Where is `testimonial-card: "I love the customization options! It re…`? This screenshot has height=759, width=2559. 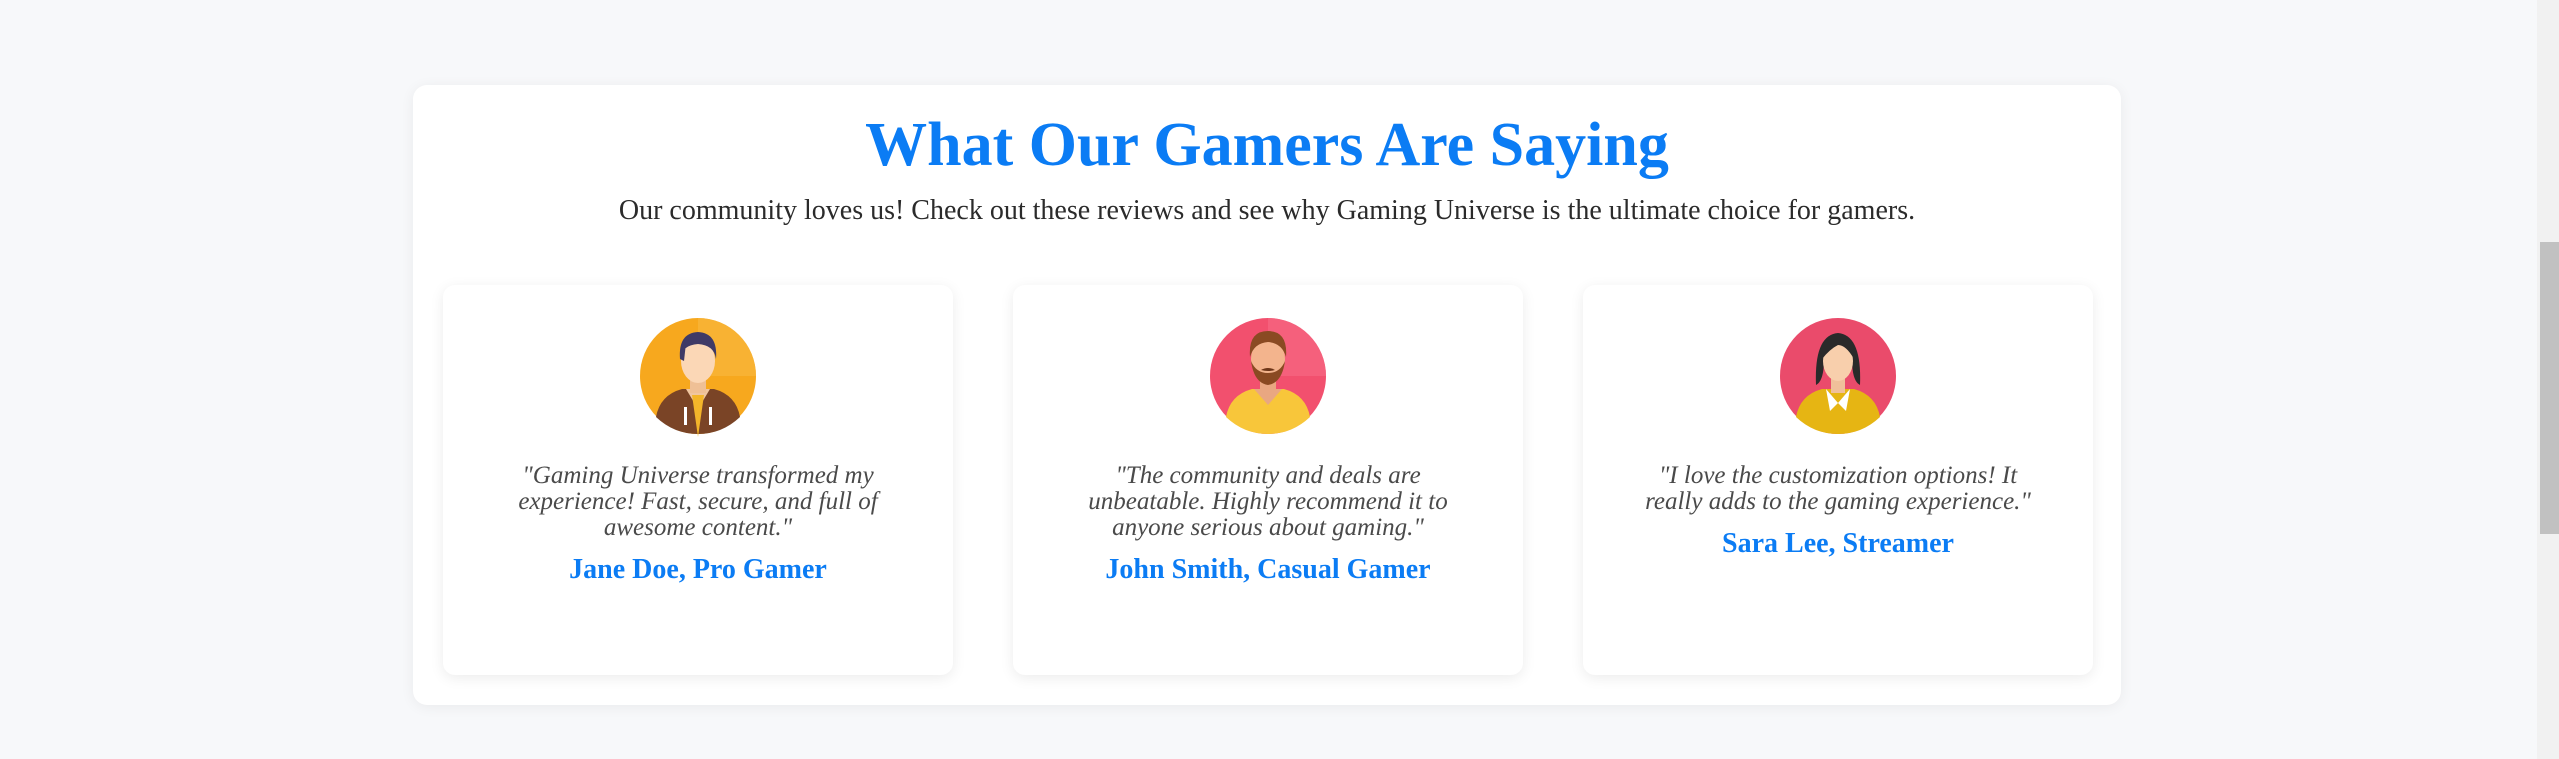 testimonial-card: "I love the customization options! It re… is located at coordinates (1838, 480).